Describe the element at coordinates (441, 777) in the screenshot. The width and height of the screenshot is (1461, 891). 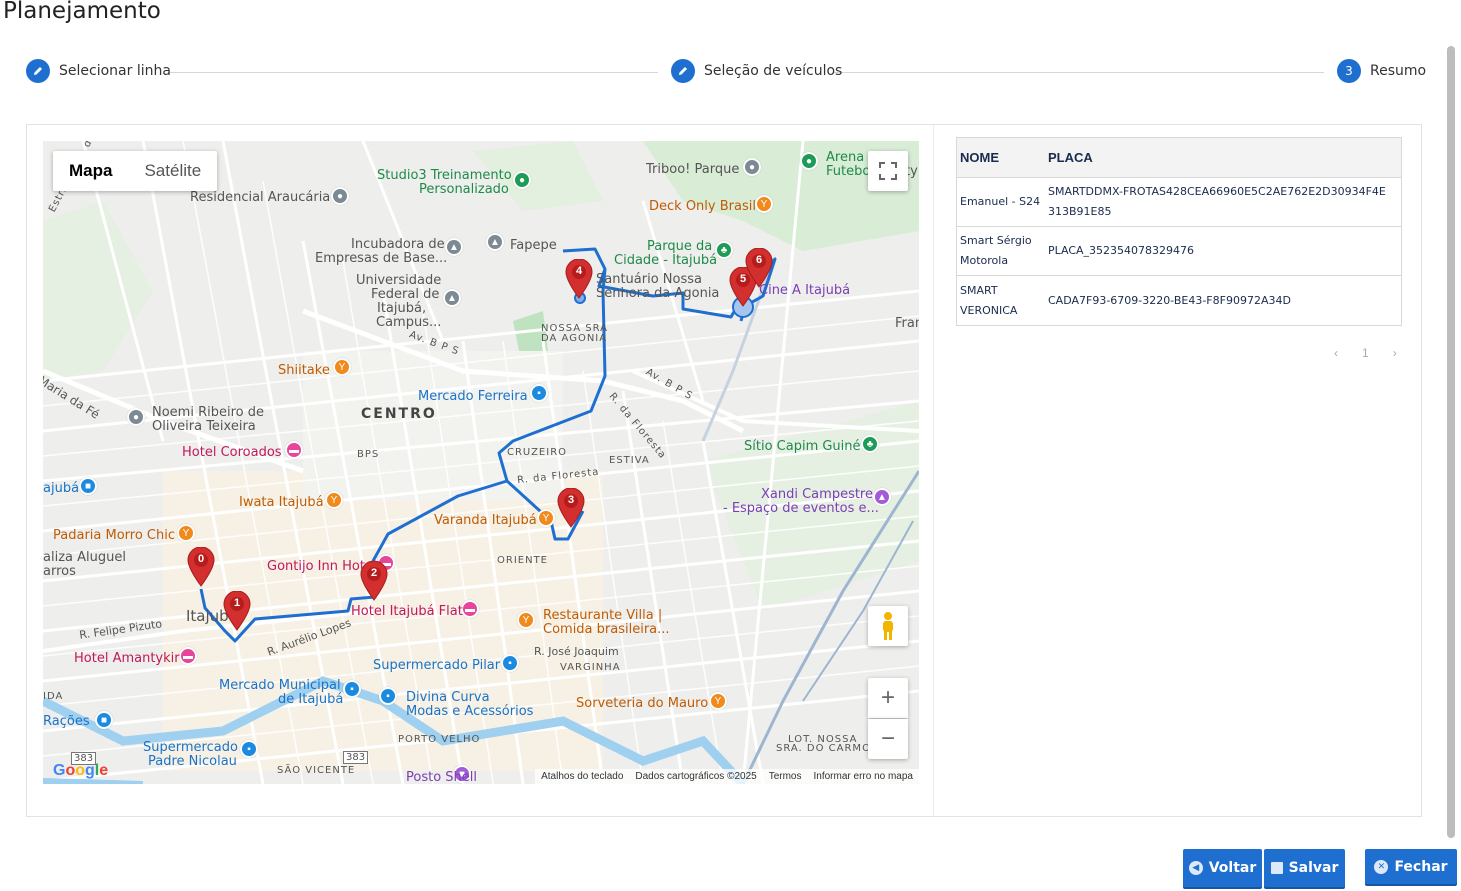
I see `map-label: Posto Shell` at that location.